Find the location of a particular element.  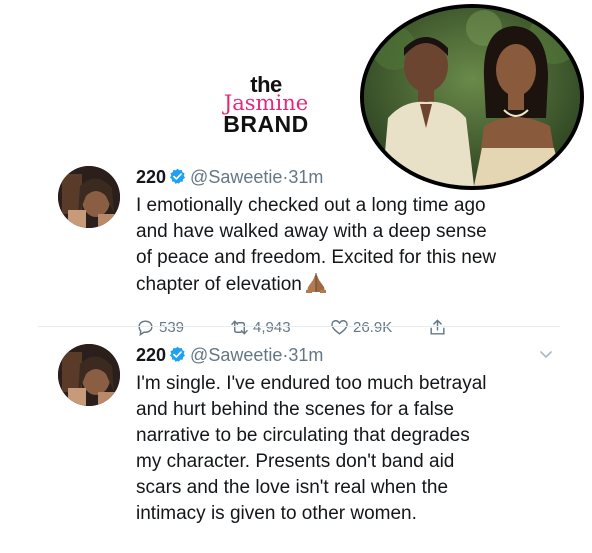

like-button: 26.9K is located at coordinates (361, 327).